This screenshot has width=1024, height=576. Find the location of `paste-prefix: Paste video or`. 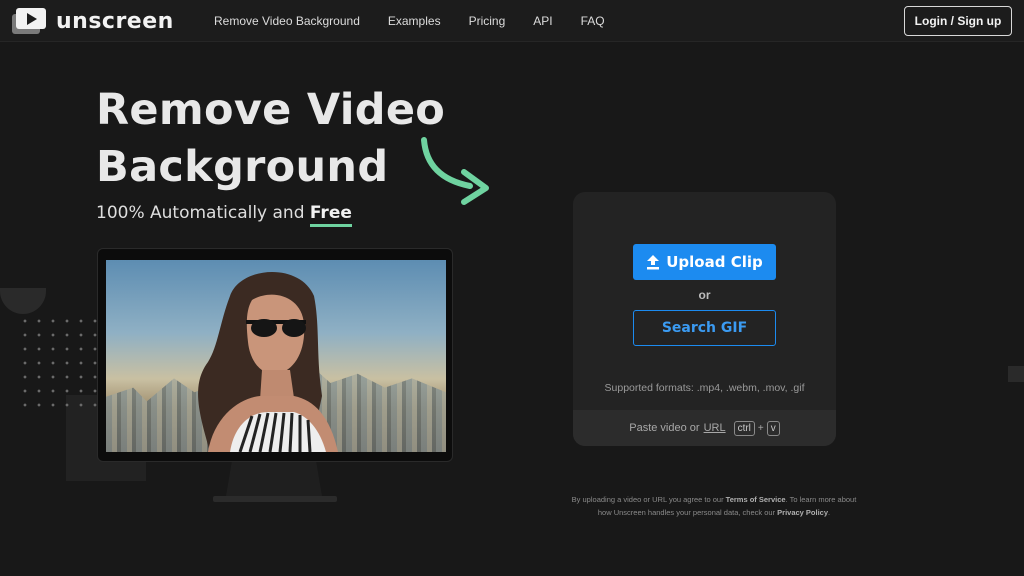

paste-prefix: Paste video or is located at coordinates (664, 428).